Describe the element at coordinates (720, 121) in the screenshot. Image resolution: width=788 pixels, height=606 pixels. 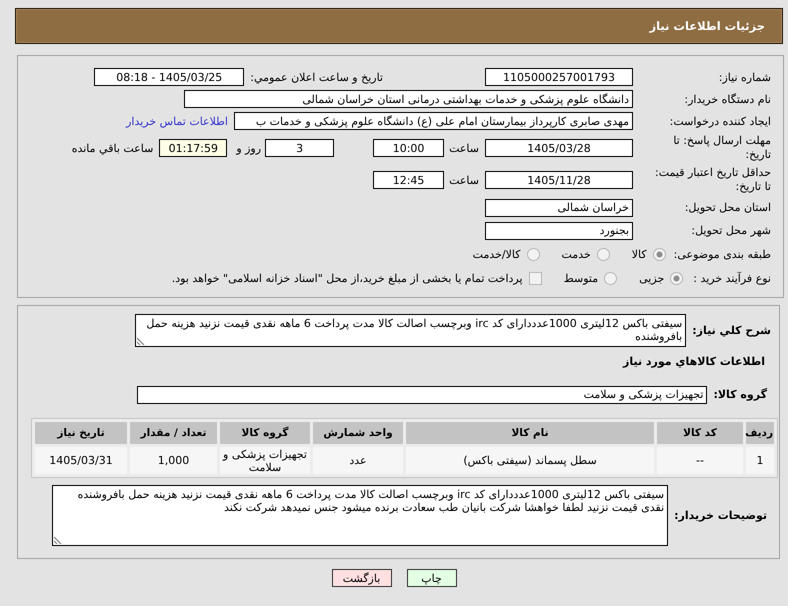
I see `field-label: ایجاد کننده درخواست:` at that location.